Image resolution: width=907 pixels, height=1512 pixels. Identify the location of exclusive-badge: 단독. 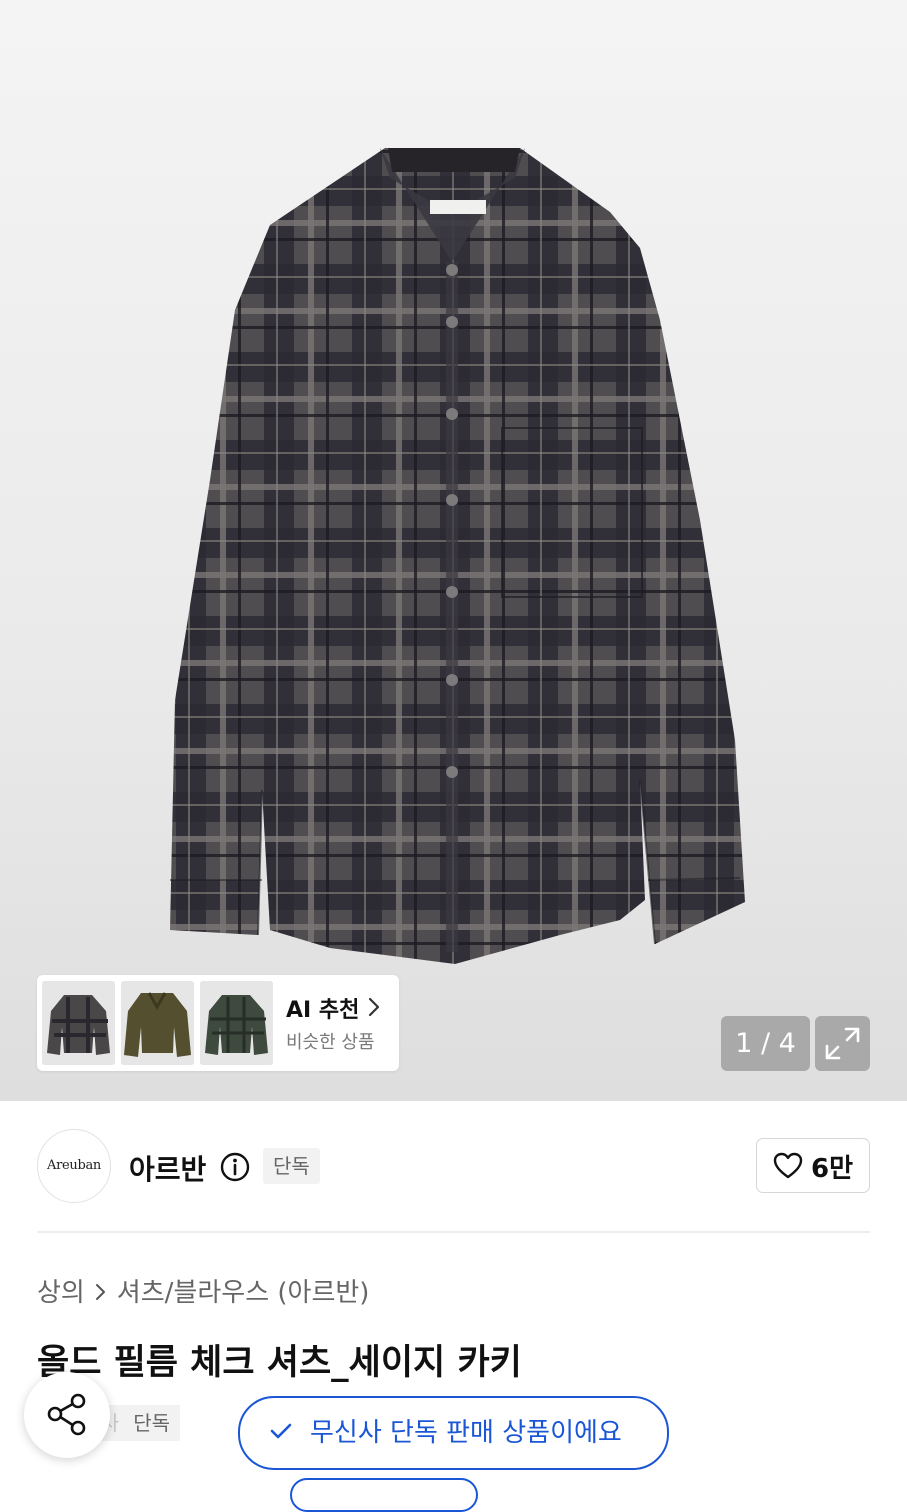
(291, 1166).